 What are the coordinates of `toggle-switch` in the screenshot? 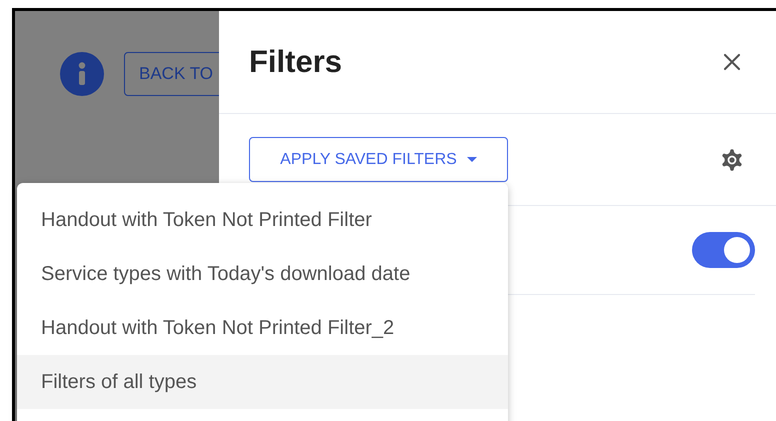 It's located at (723, 250).